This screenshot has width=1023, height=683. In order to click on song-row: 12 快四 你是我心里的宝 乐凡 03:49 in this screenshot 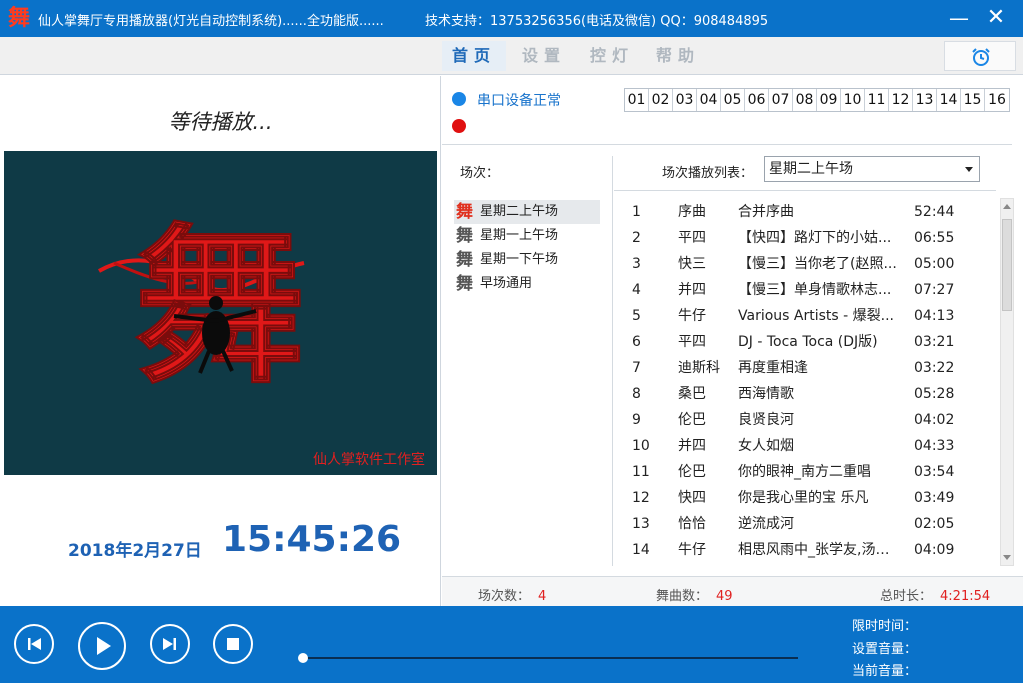, I will do `click(810, 498)`.